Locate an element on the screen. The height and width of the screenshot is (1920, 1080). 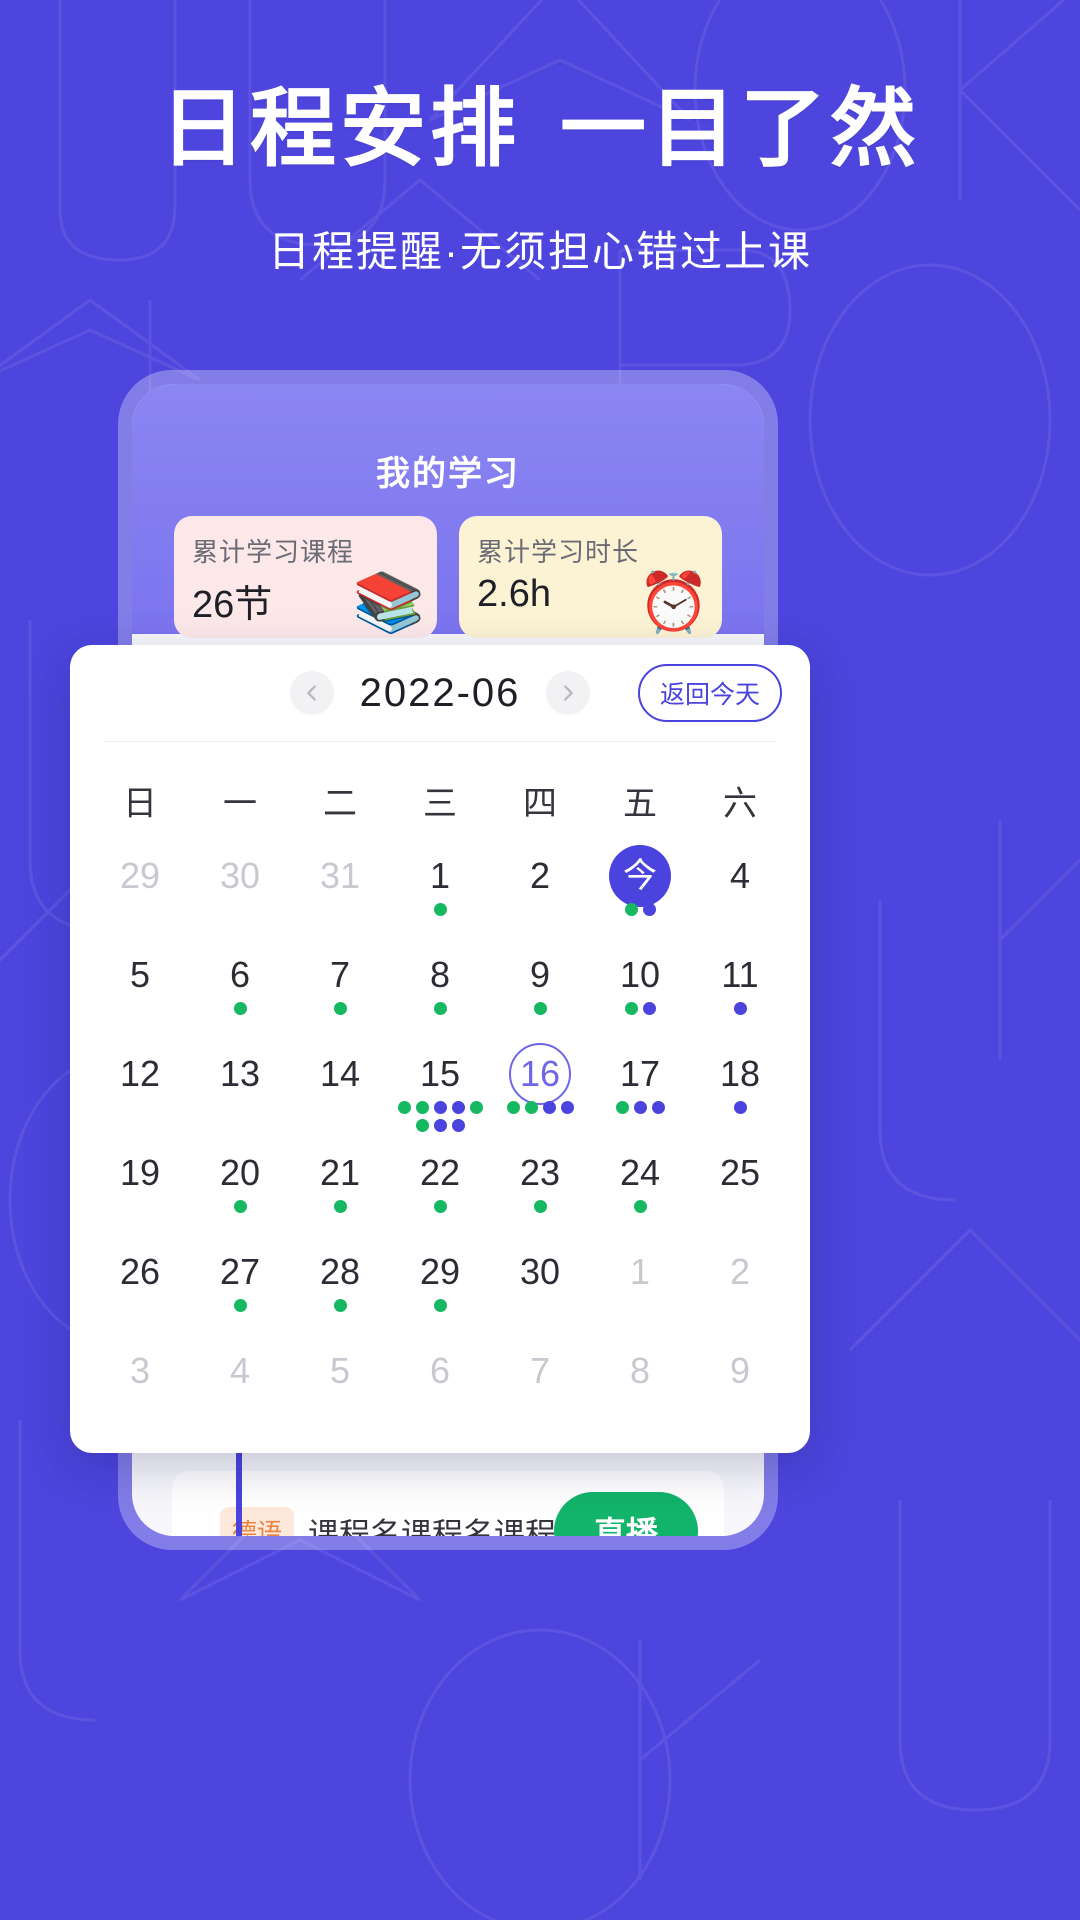
calendar-day: 28 is located at coordinates (340, 1276).